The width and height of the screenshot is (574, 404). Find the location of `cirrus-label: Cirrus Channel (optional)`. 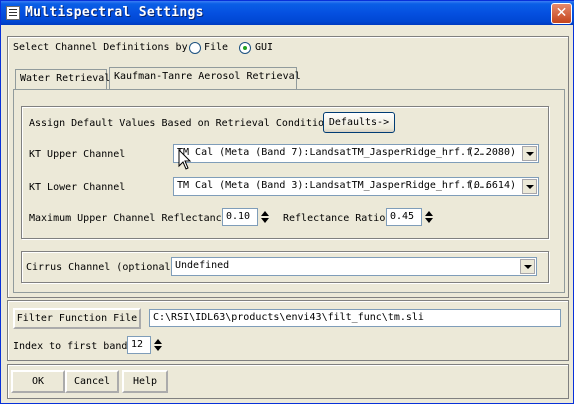

cirrus-label: Cirrus Channel (optional) is located at coordinates (101, 267).